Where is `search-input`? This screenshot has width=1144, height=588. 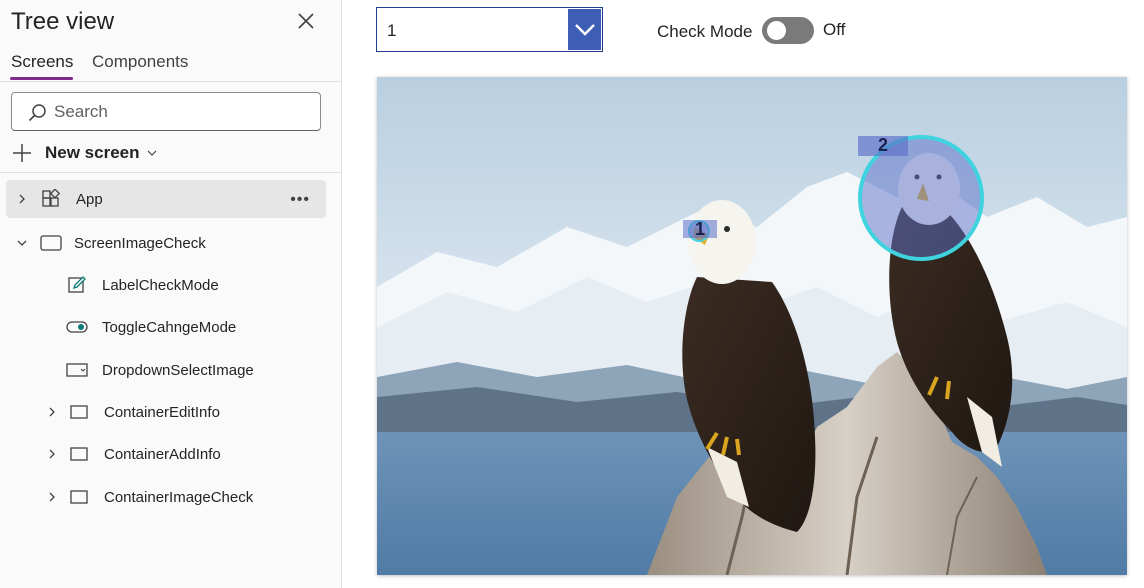 search-input is located at coordinates (179, 112).